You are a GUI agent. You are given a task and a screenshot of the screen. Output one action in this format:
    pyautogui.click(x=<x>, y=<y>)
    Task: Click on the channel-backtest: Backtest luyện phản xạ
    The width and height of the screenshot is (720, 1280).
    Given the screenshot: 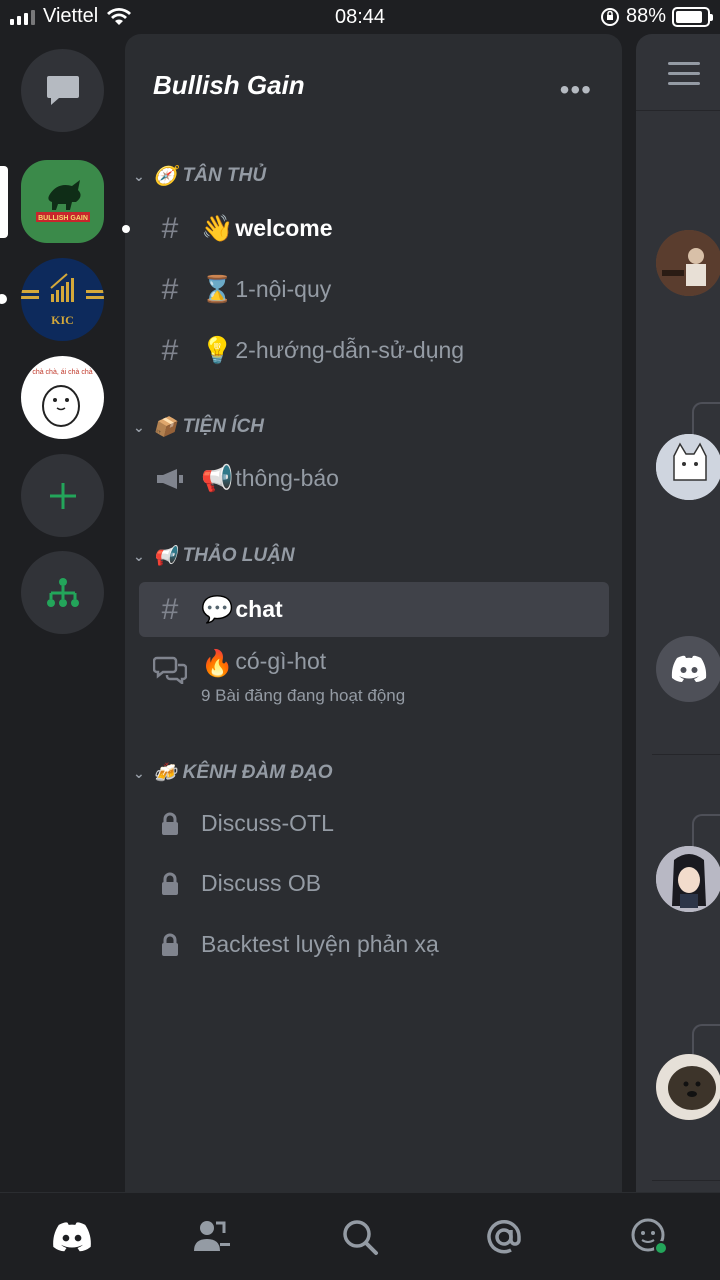 What is the action you would take?
    pyautogui.click(x=374, y=944)
    